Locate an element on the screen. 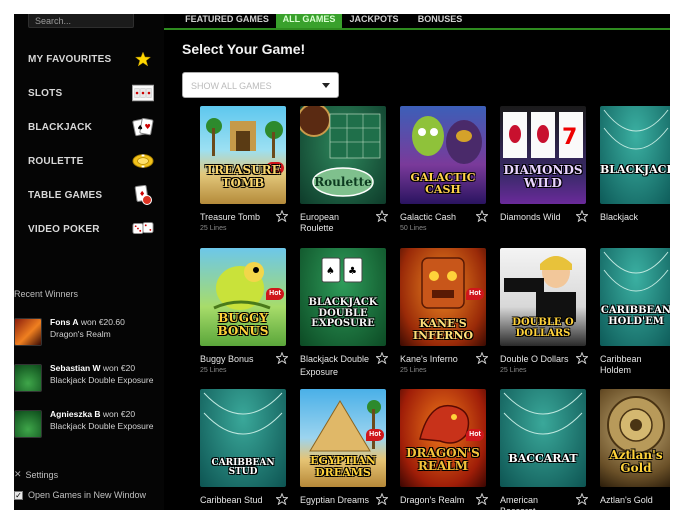  sidebar-item-blackjack: BLACKJACK ♠ ♥ is located at coordinates (91, 127).